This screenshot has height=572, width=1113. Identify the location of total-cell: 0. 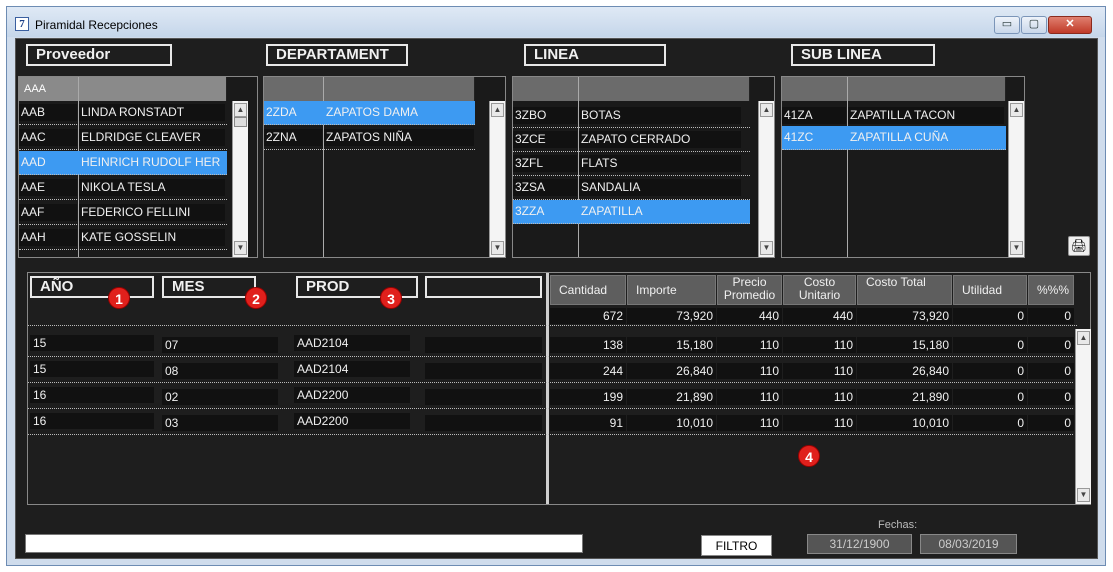
(1051, 316).